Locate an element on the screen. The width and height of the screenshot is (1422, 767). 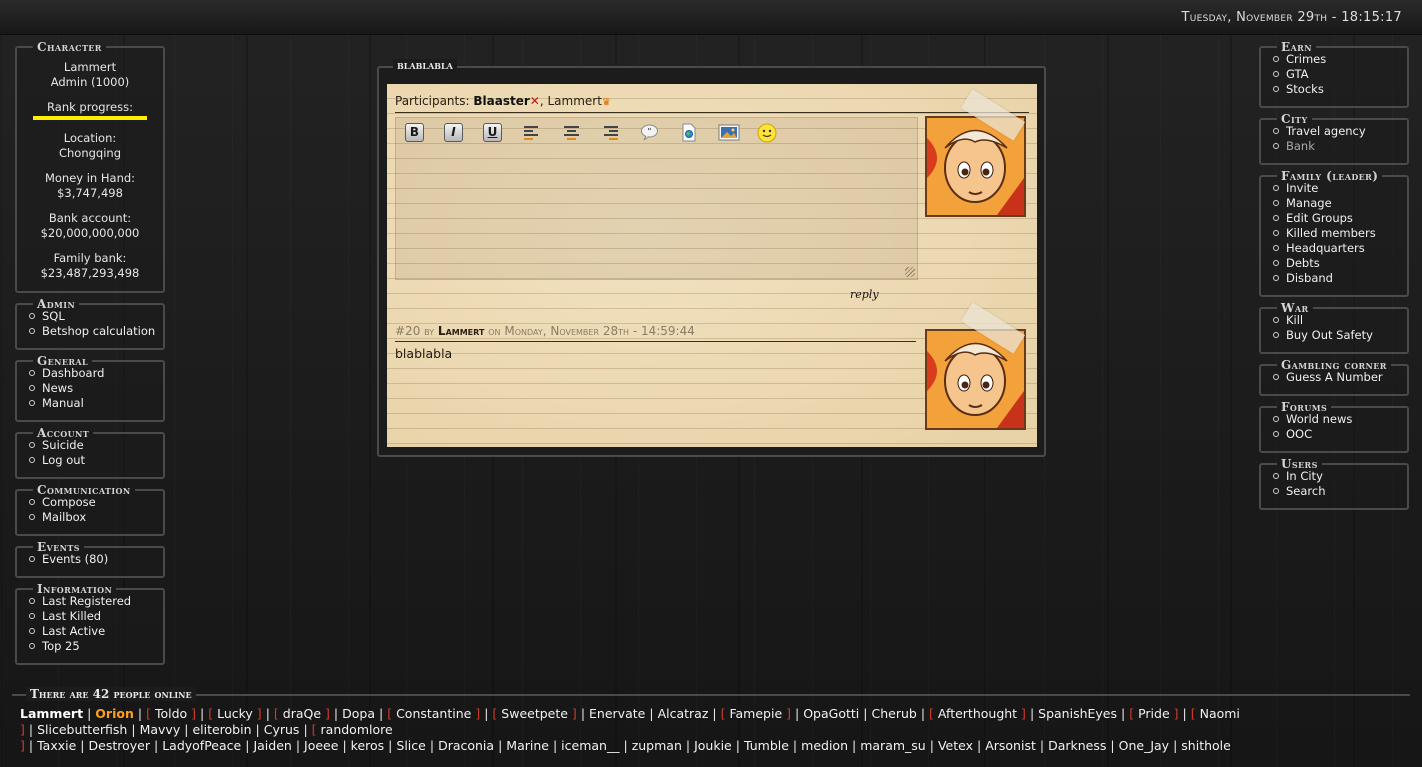
menu-item-stocks: Stocks is located at coordinates (1337, 89).